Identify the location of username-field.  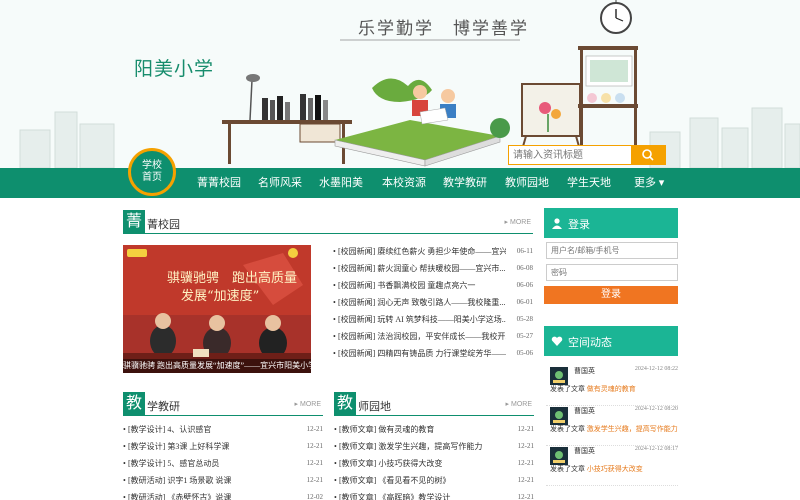
(612, 250).